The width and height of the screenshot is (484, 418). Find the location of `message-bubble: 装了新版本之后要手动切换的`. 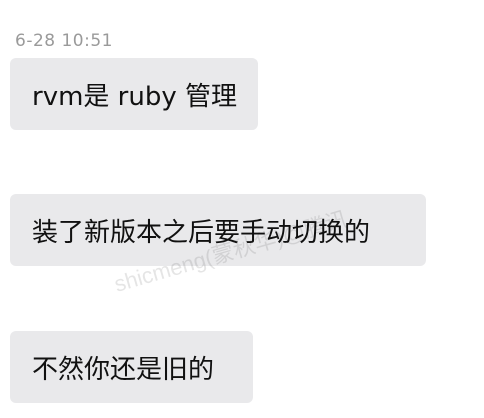

message-bubble: 装了新版本之后要手动切换的 is located at coordinates (218, 230).